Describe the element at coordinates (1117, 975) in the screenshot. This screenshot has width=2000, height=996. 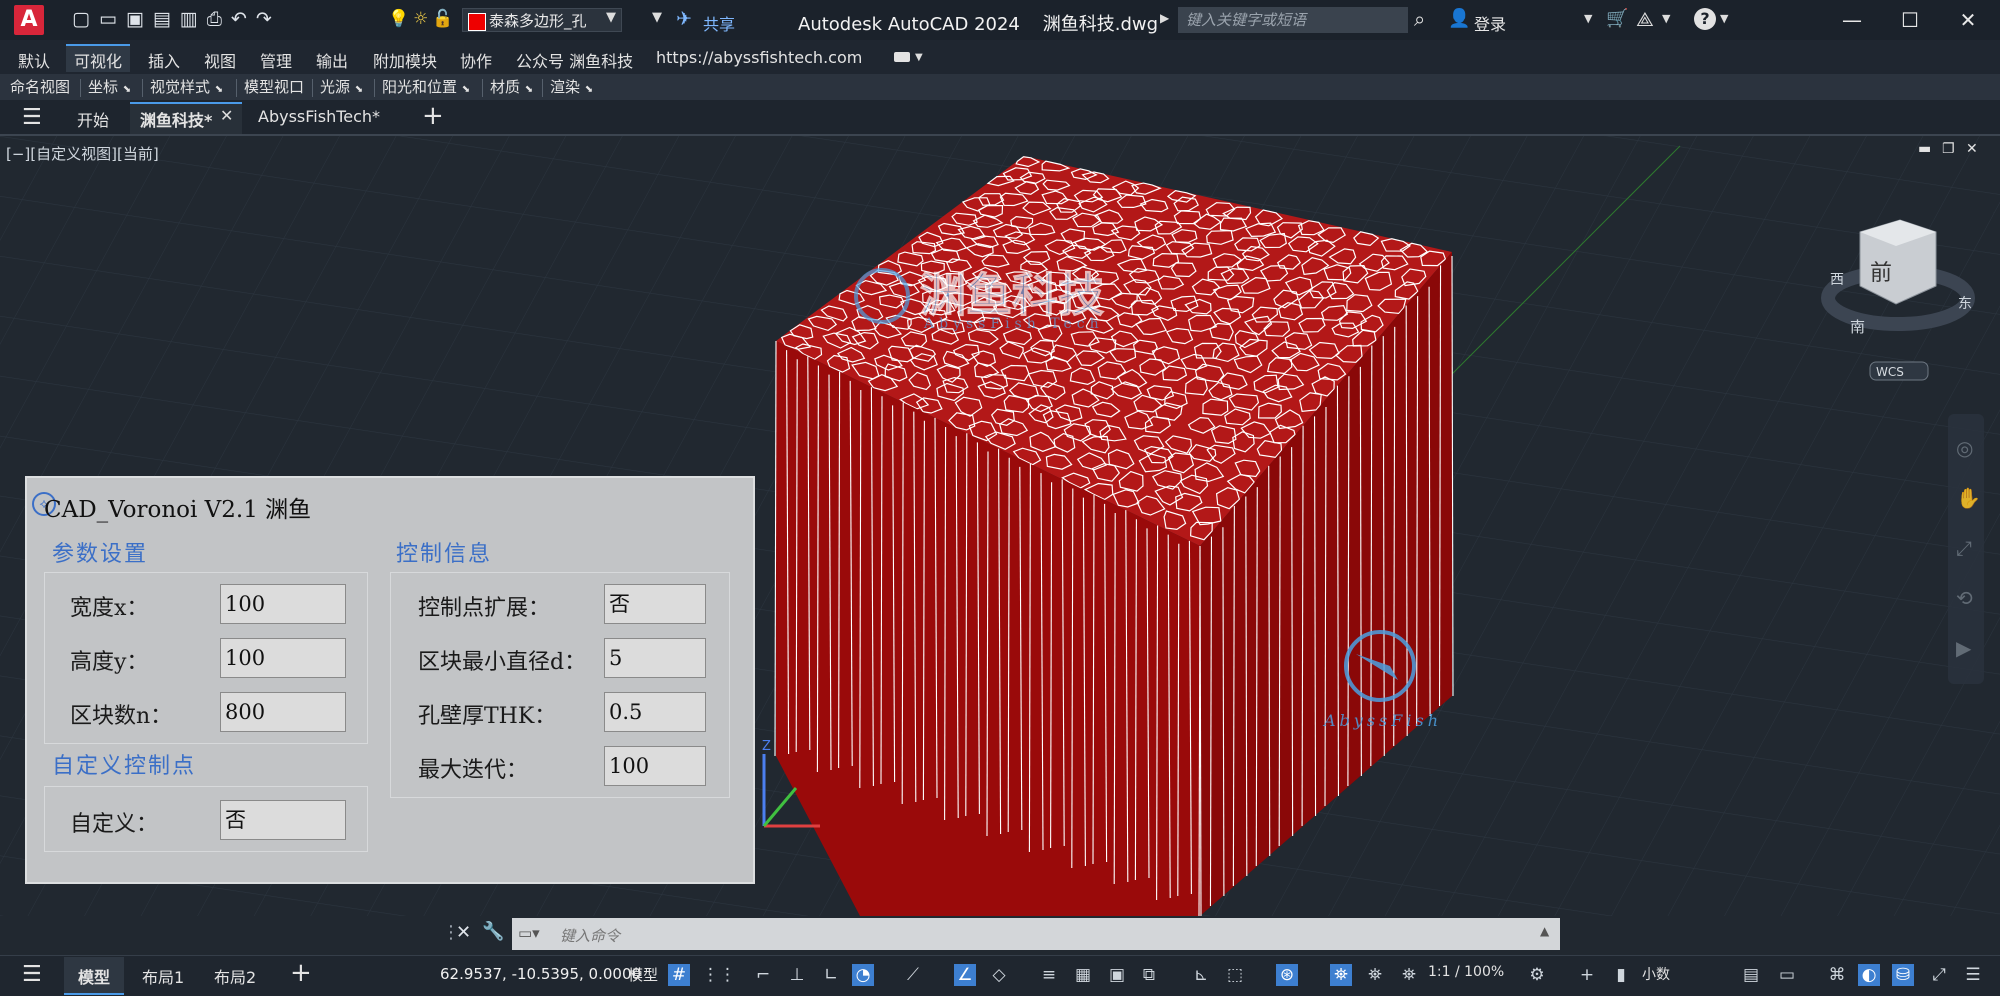
I see `selection-cycling-icon: ▣` at that location.